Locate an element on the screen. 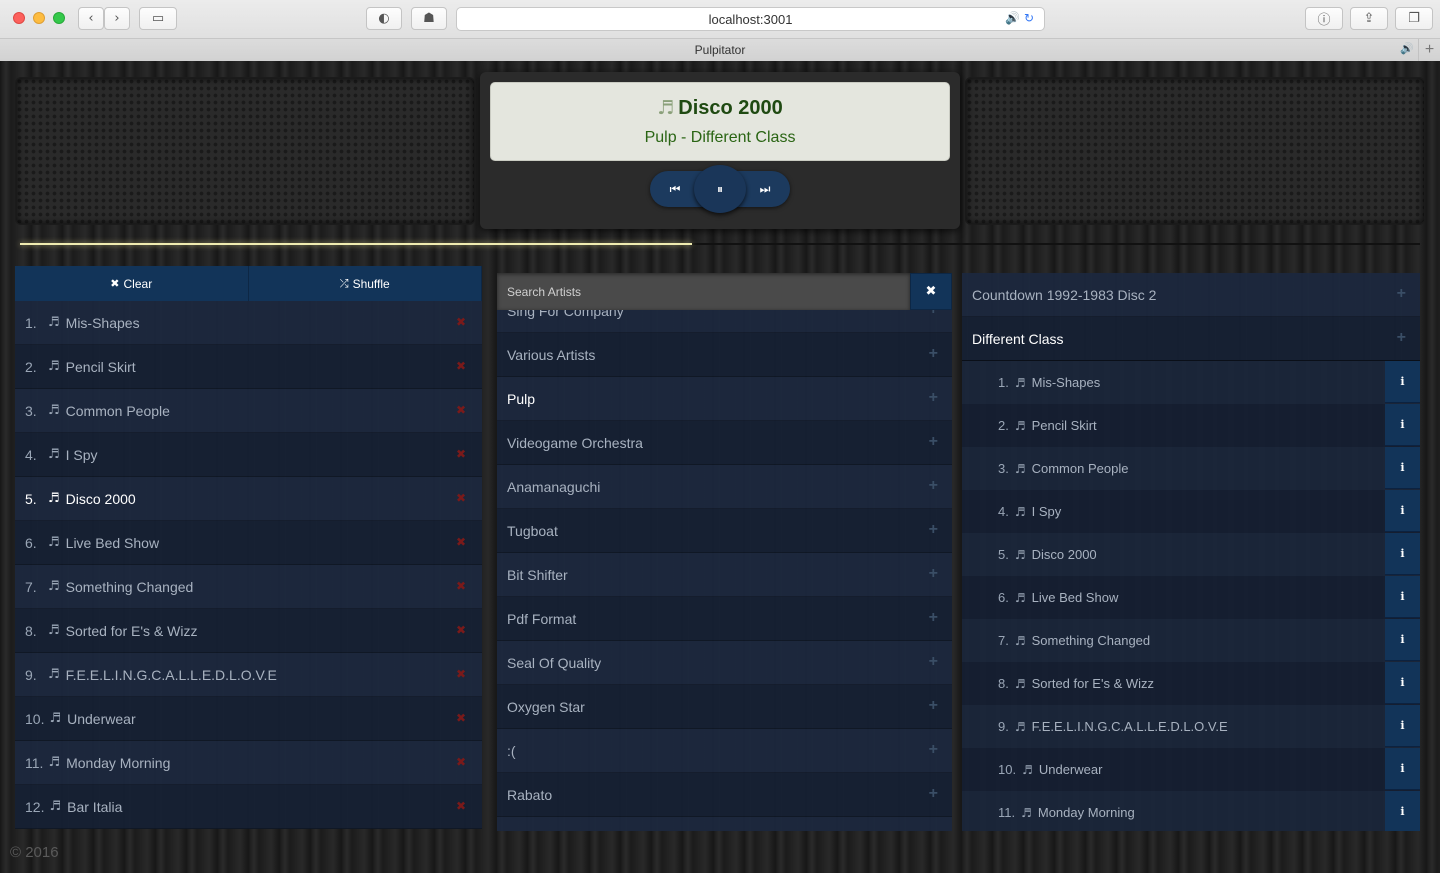  reload-icon: 🔊 ↻ is located at coordinates (1019, 18).